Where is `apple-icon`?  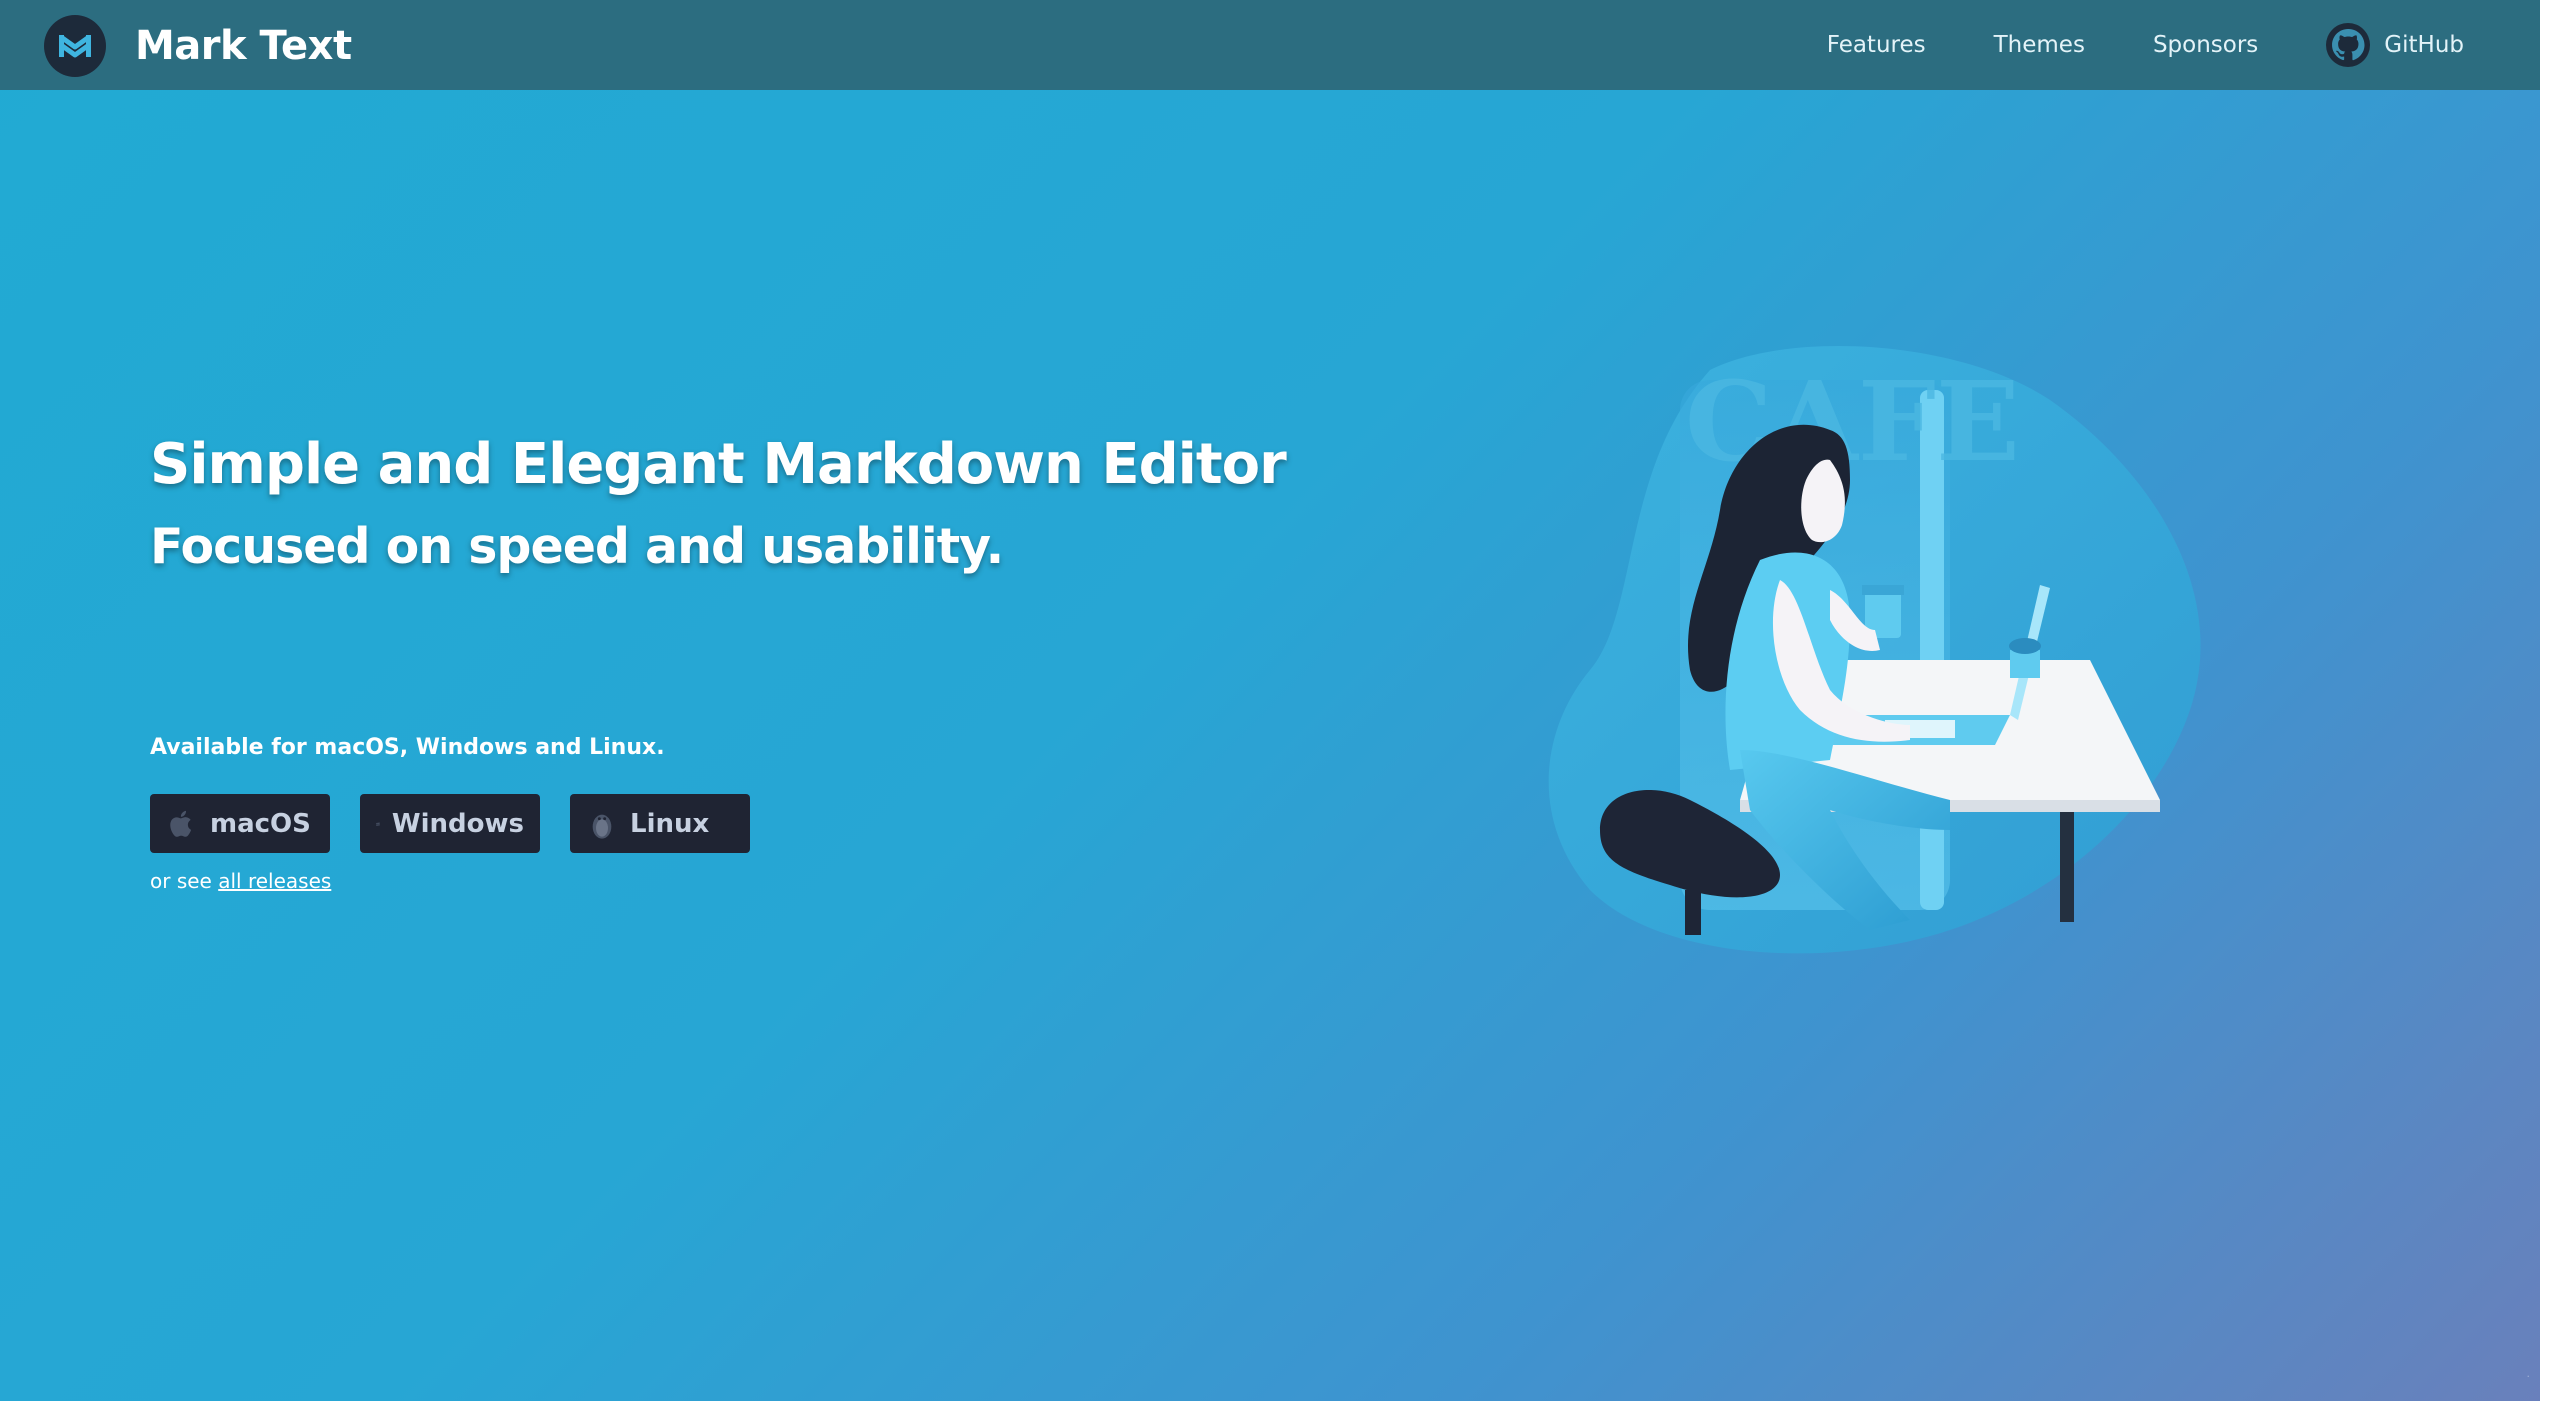 apple-icon is located at coordinates (181, 823).